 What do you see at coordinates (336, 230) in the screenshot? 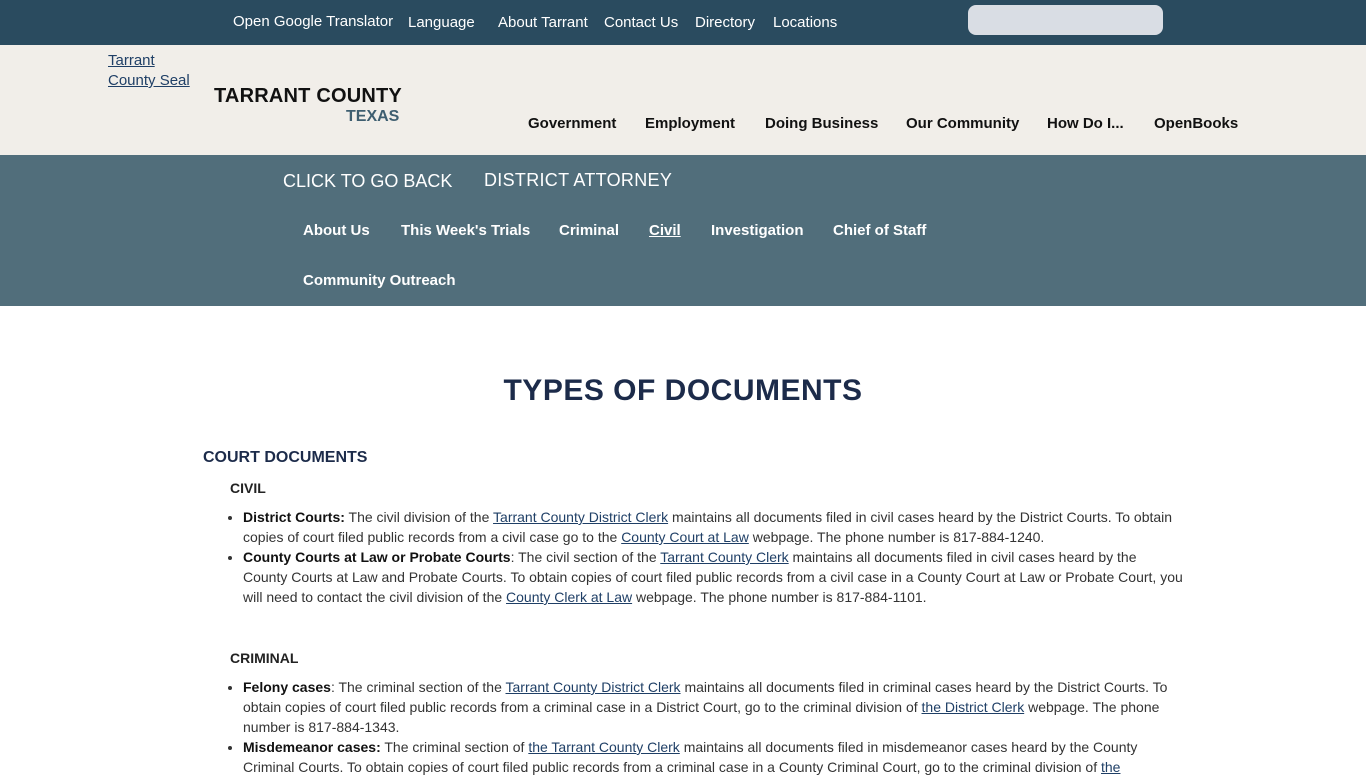
I see `dept-nav-about-us: About Us` at bounding box center [336, 230].